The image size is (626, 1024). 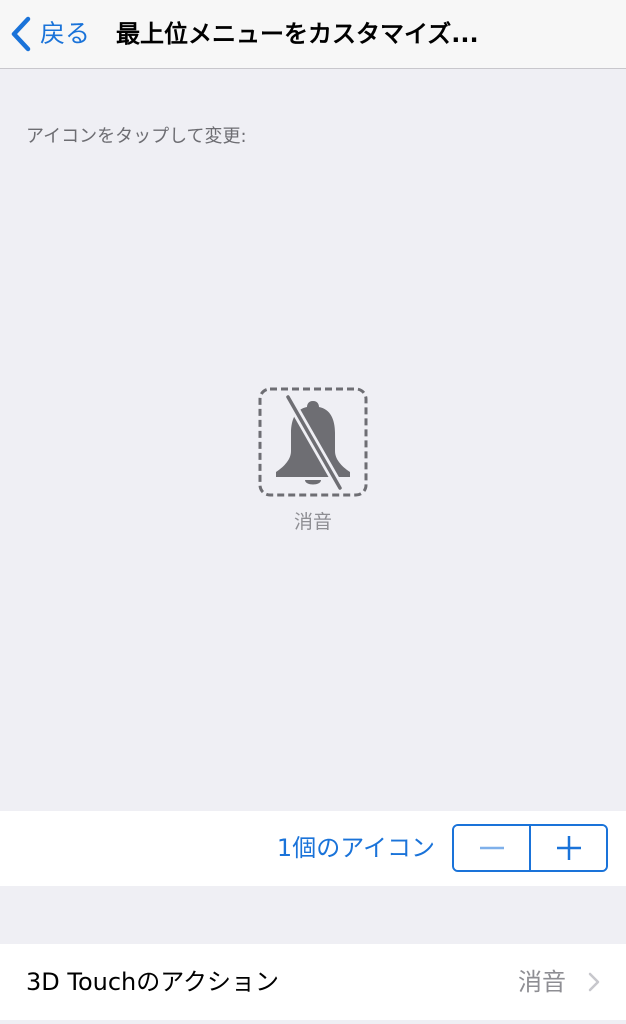 I want to click on minus-icon, so click(x=491, y=848).